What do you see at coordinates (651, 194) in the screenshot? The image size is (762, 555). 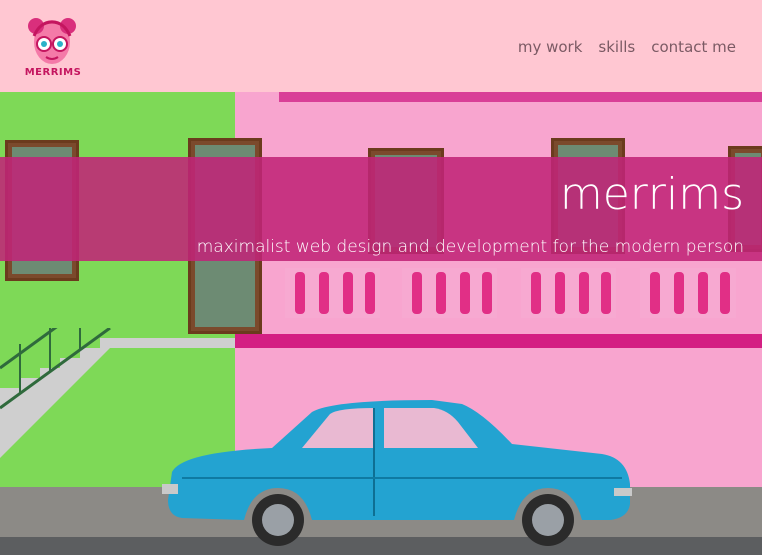 I see `hero-title: merrims` at bounding box center [651, 194].